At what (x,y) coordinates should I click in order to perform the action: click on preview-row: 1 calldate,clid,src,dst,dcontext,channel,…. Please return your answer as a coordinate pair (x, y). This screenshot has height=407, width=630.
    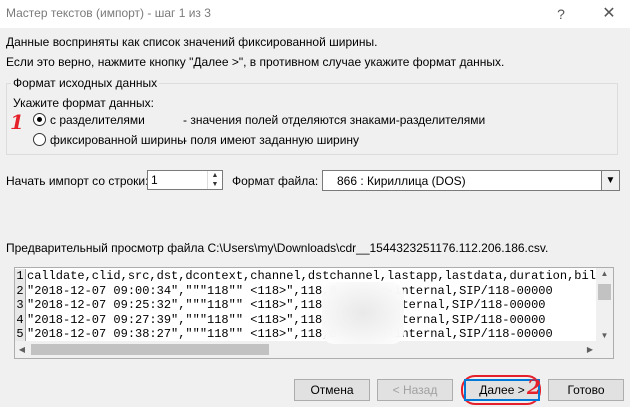
    Looking at the image, I should click on (306, 276).